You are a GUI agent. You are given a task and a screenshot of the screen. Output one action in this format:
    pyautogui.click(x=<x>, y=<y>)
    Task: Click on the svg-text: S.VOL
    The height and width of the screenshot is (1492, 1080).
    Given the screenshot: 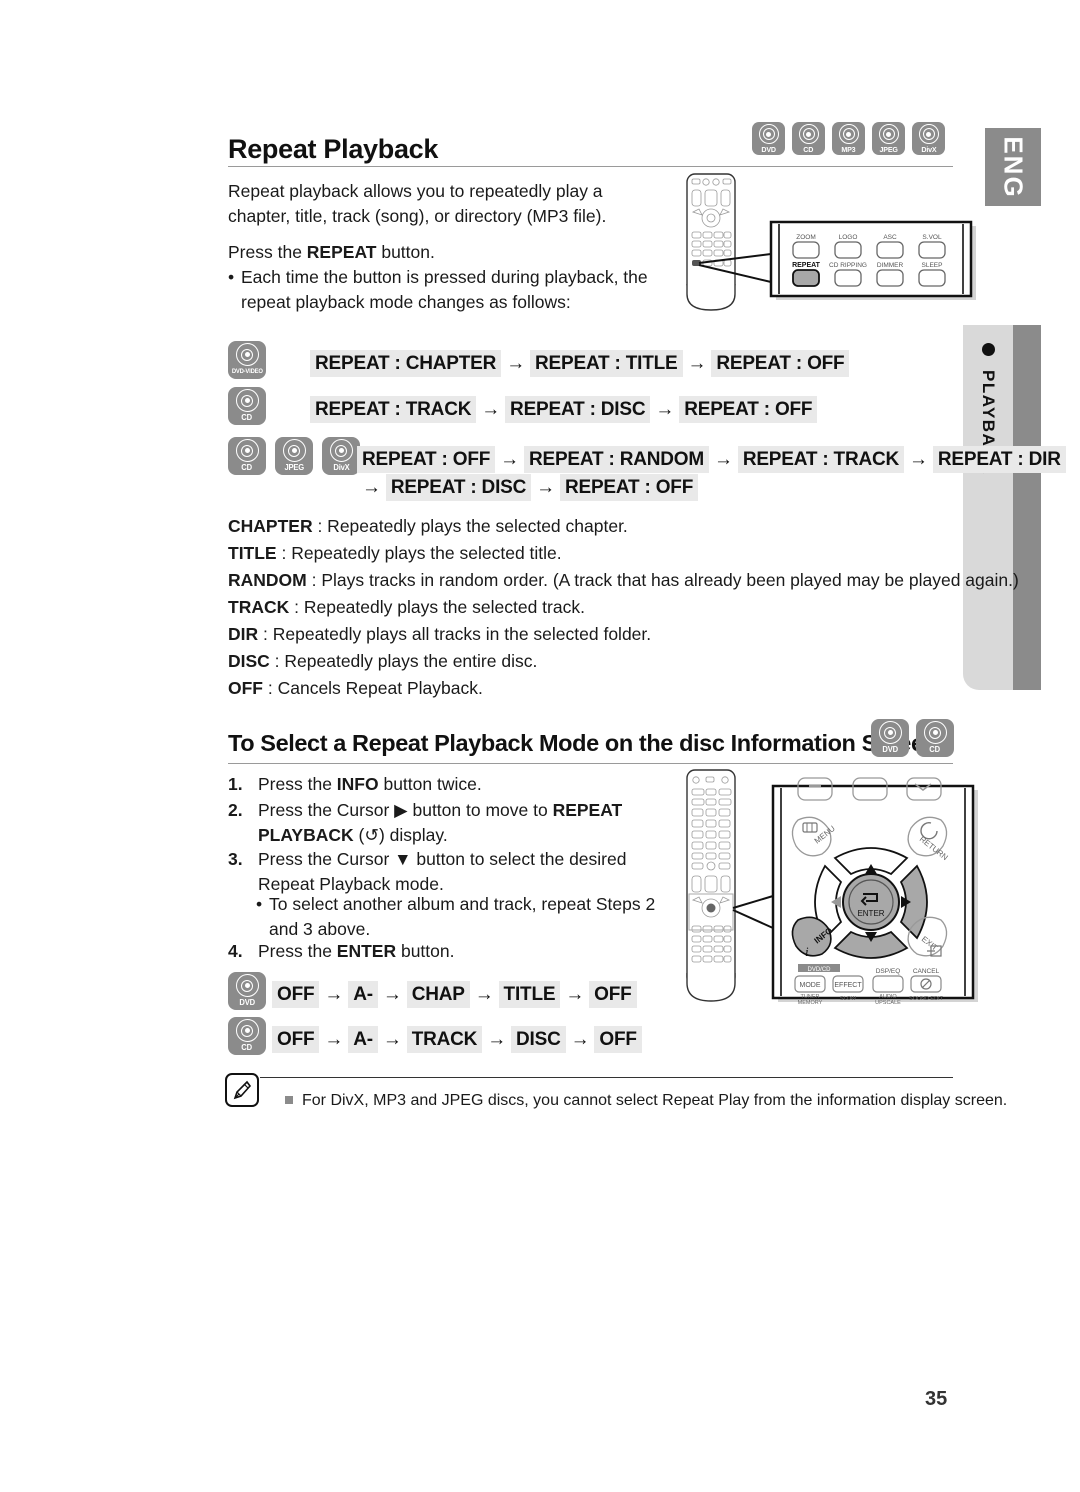 What is the action you would take?
    pyautogui.click(x=932, y=237)
    